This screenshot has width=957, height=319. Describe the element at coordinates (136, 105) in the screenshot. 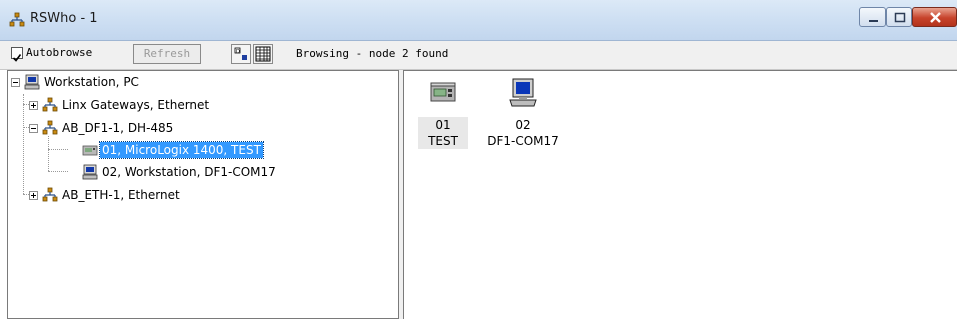

I see `tree-node-label: Linx Gateways, Ethernet` at that location.